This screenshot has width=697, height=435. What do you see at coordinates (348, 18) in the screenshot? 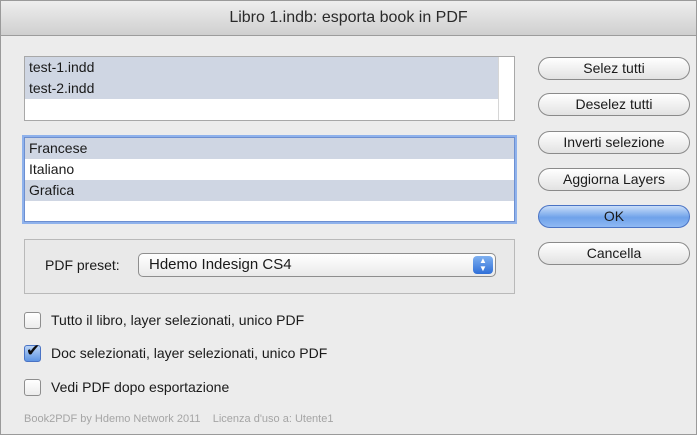
I see `window-title: Libro 1.indb: esporta book in PDF` at bounding box center [348, 18].